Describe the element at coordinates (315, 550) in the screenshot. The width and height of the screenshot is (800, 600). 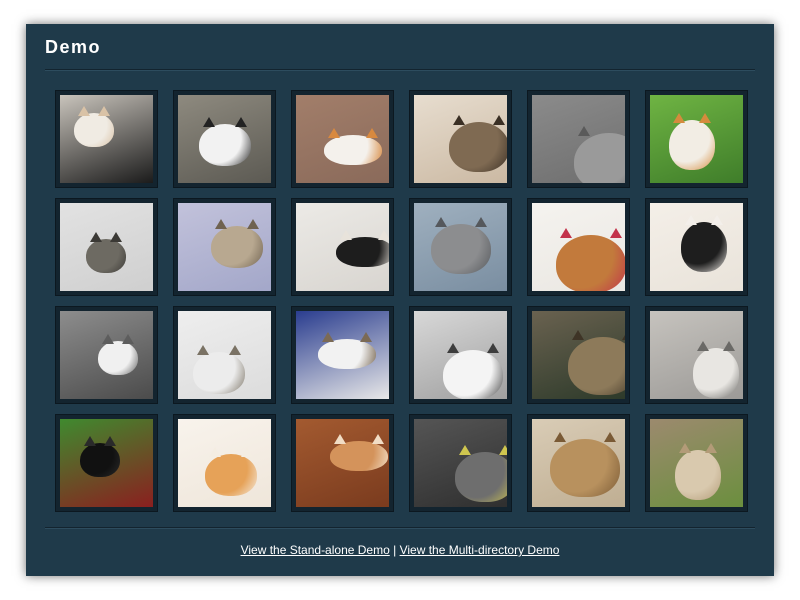
I see `standalone-demo-link: View the Stand-alone Demo` at that location.